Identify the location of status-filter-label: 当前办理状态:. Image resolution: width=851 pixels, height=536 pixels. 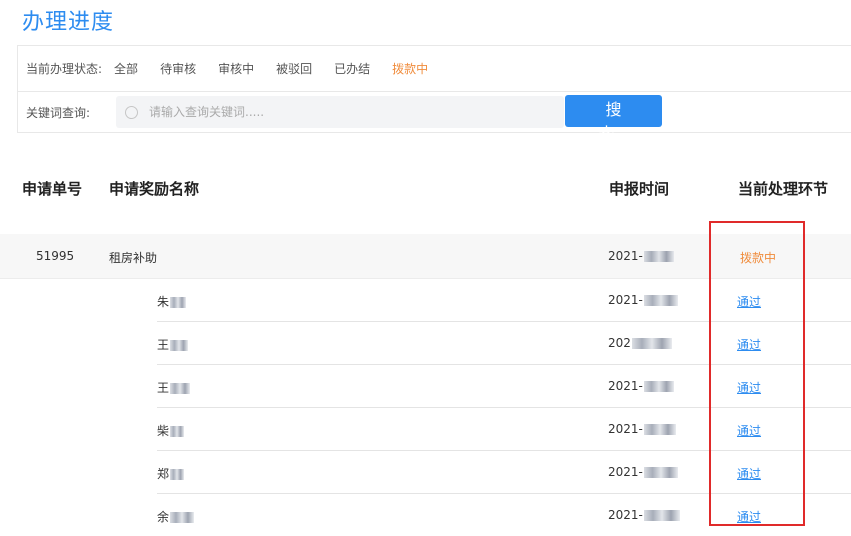
(64, 69).